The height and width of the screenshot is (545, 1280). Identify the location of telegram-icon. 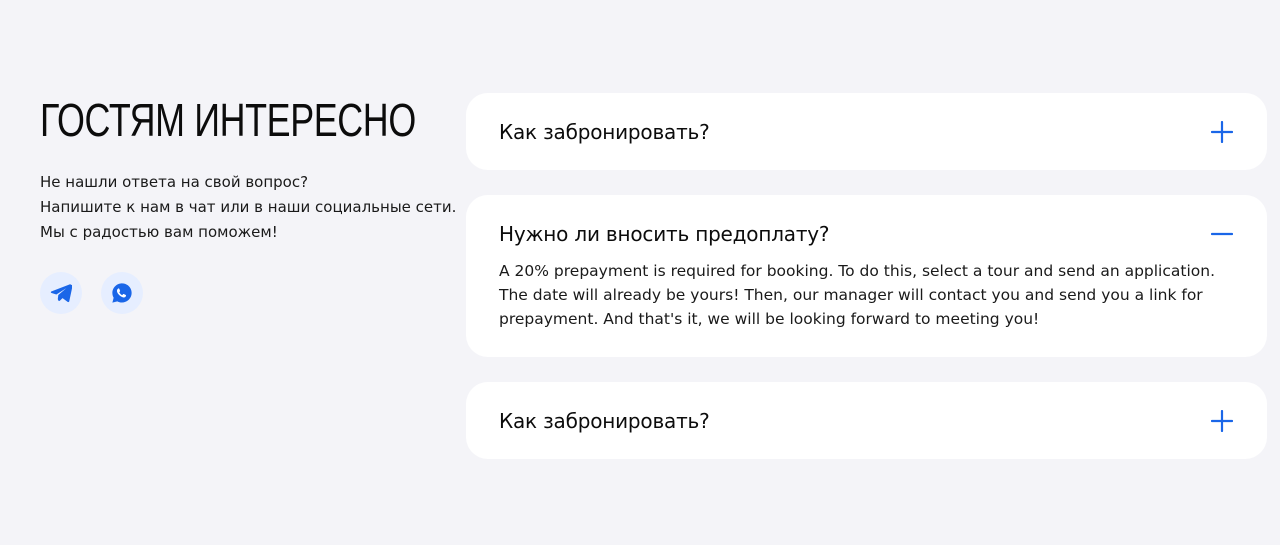
(61, 293).